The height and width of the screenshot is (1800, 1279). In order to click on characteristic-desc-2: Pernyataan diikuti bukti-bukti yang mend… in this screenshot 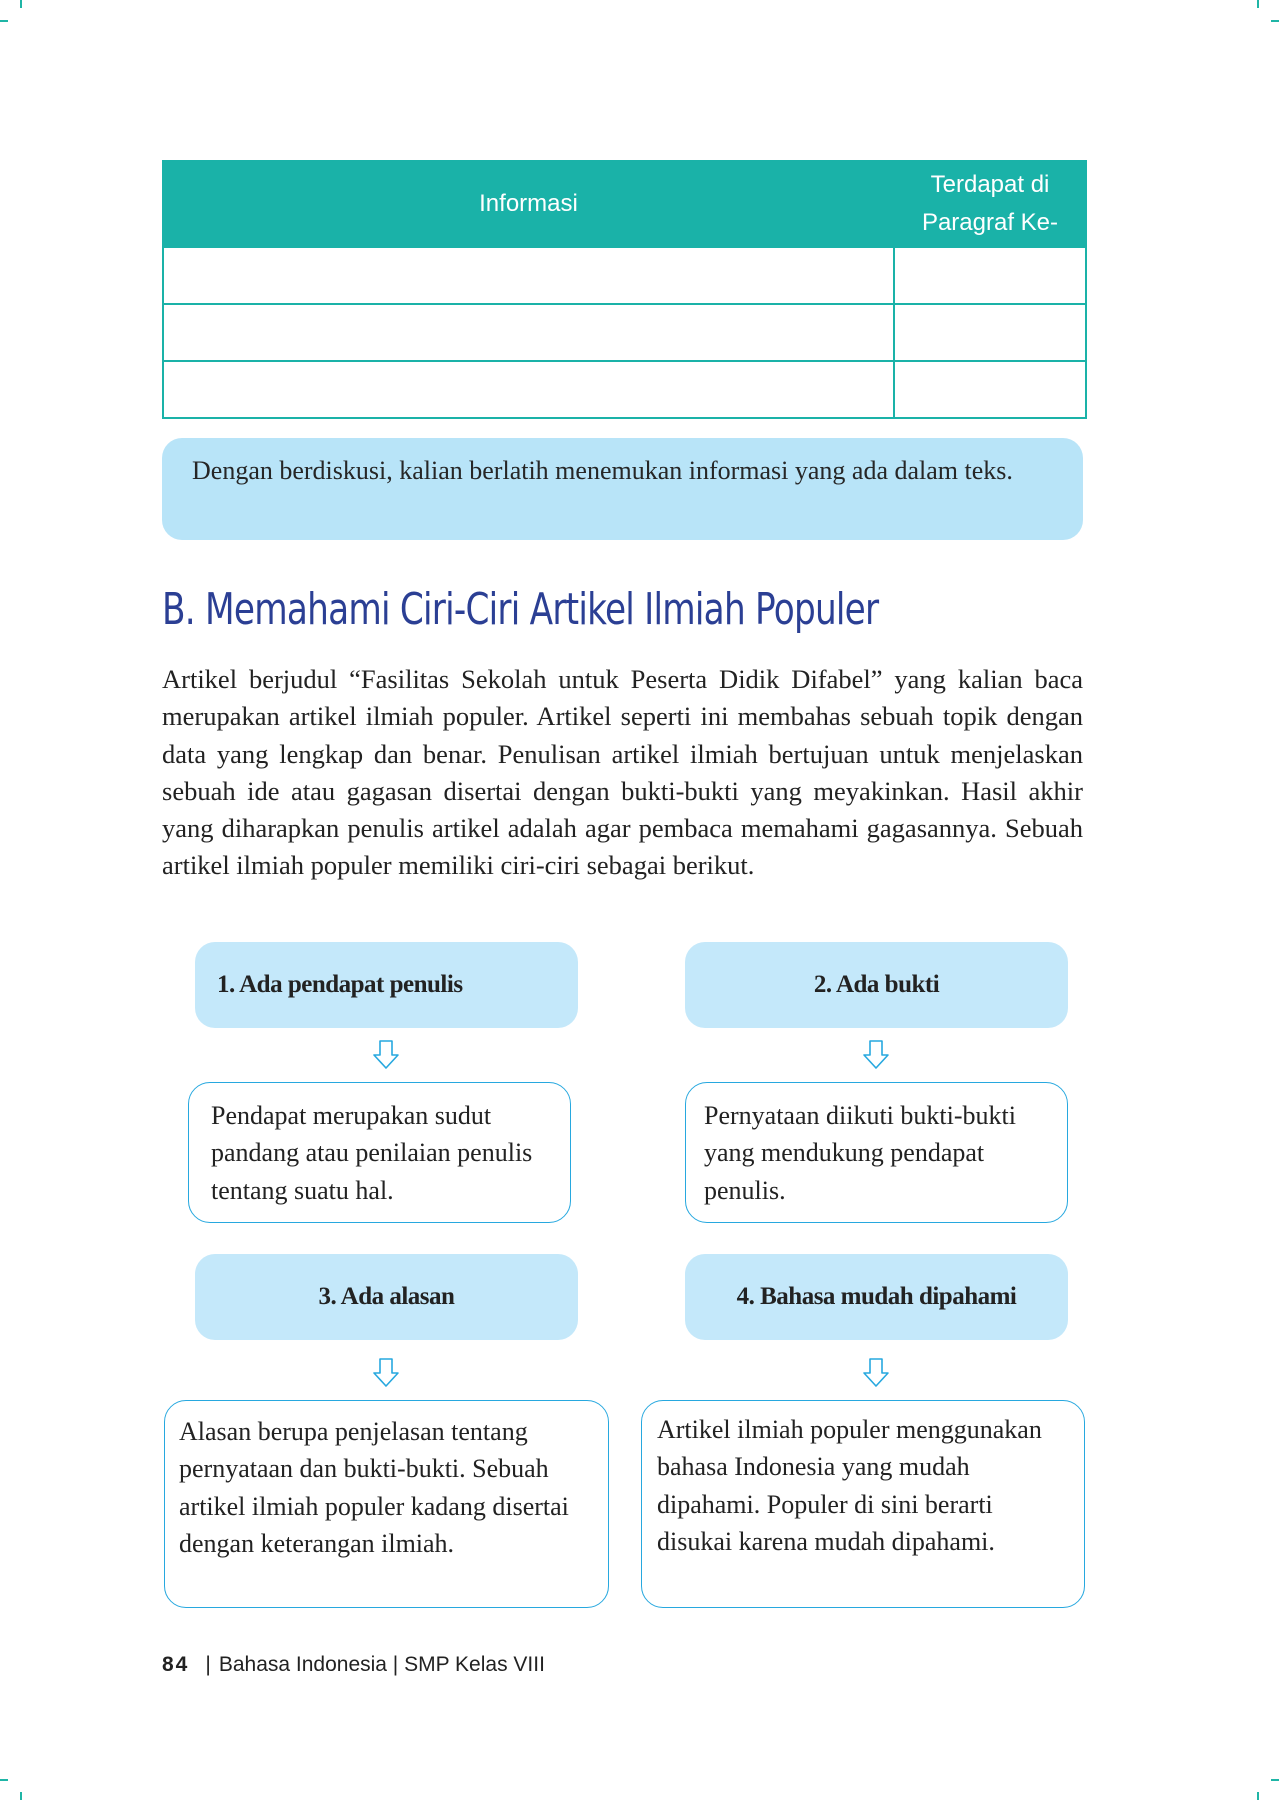, I will do `click(876, 1152)`.